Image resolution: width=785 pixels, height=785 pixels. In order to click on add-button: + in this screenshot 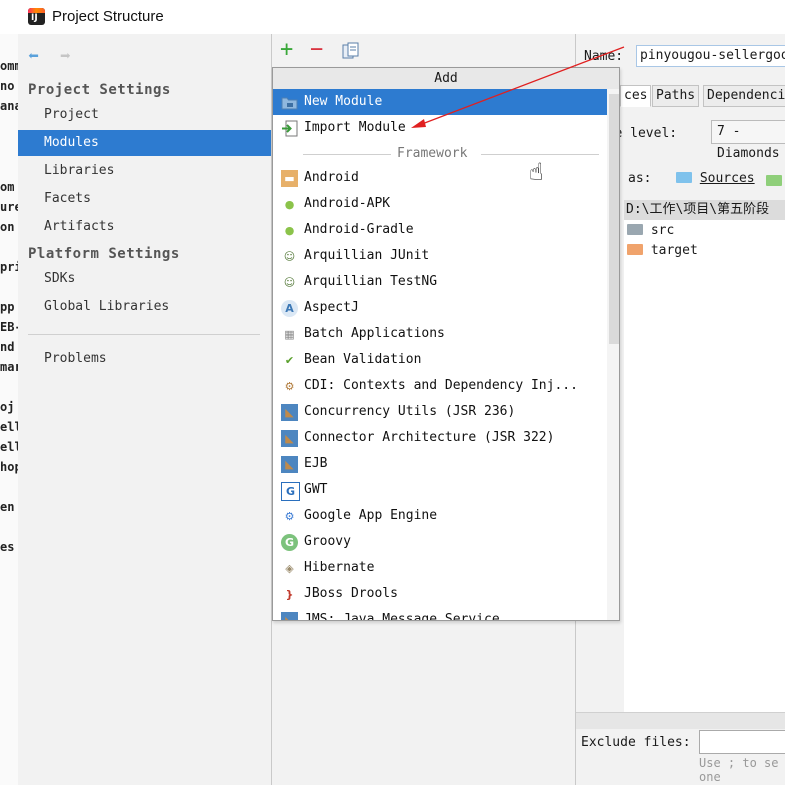, I will do `click(286, 50)`.